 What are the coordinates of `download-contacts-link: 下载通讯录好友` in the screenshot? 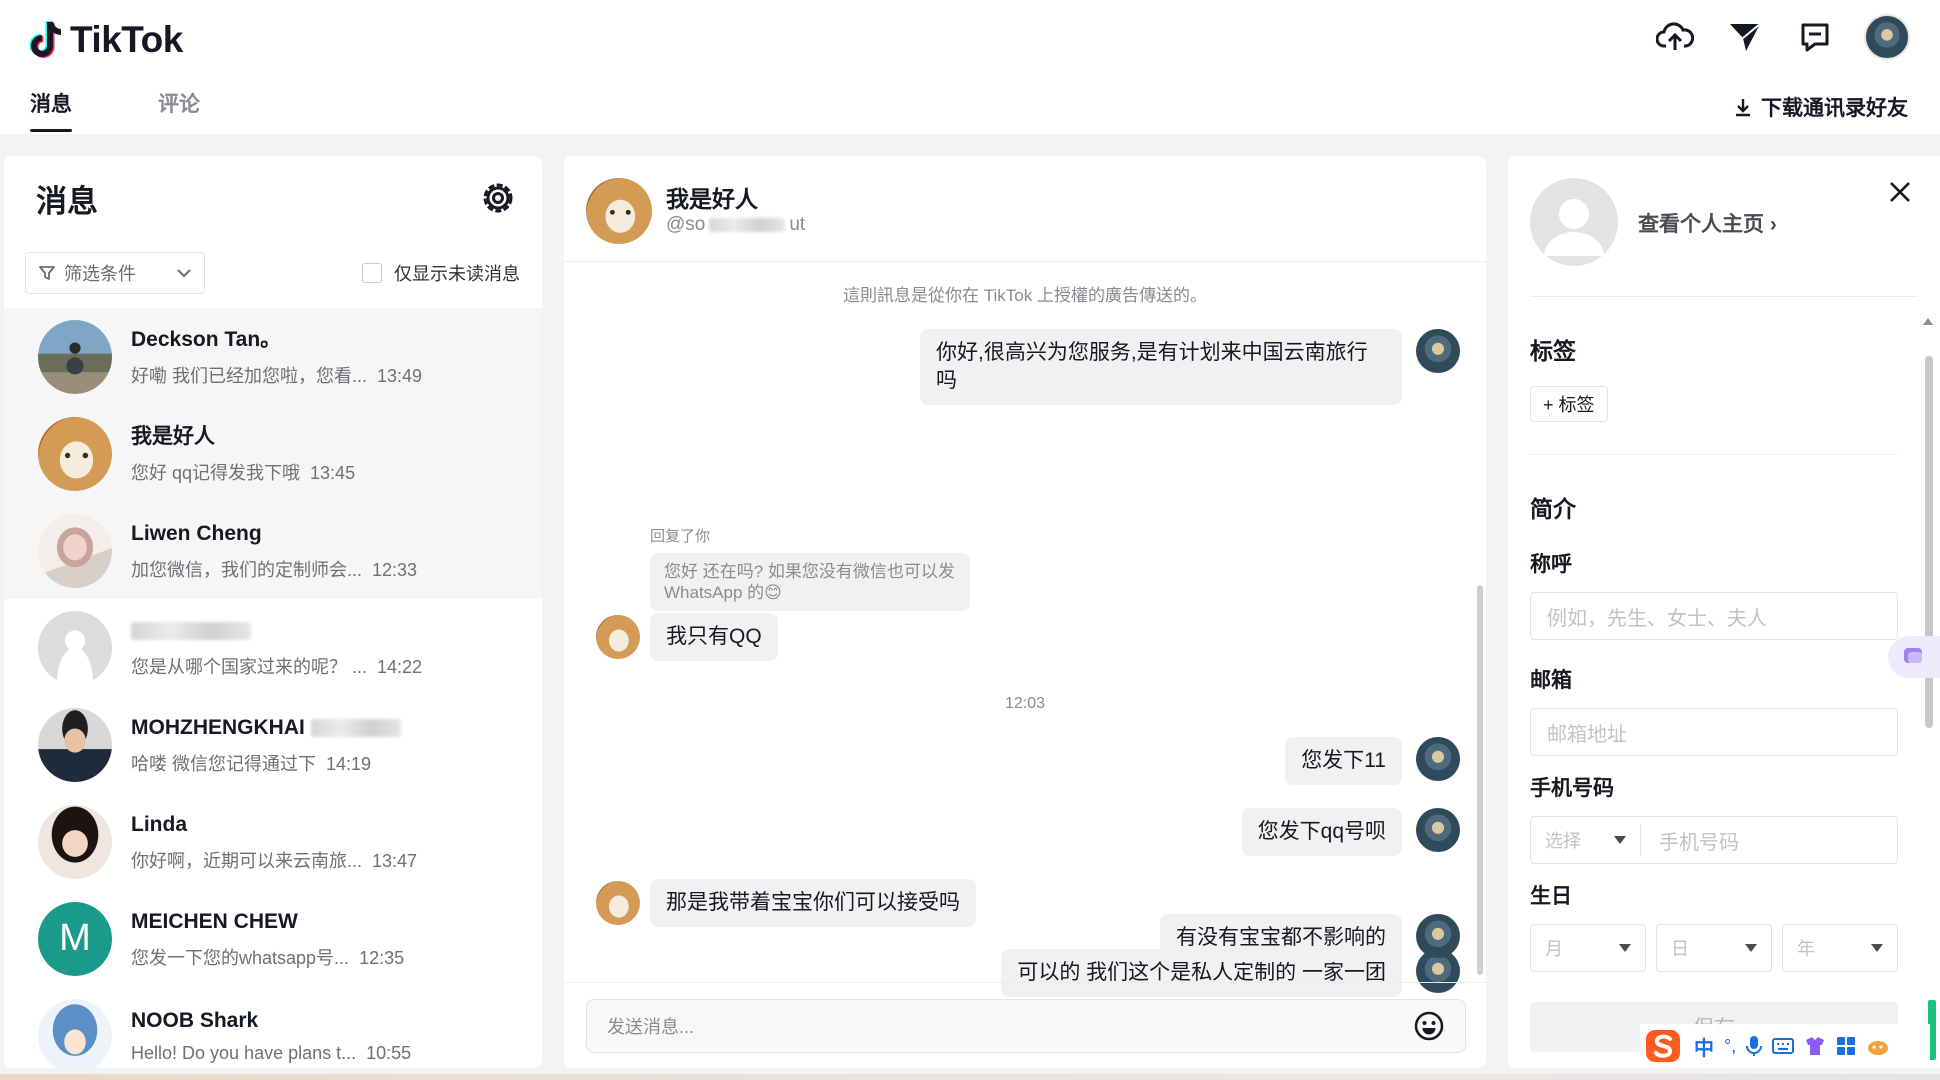 It's located at (1820, 107).